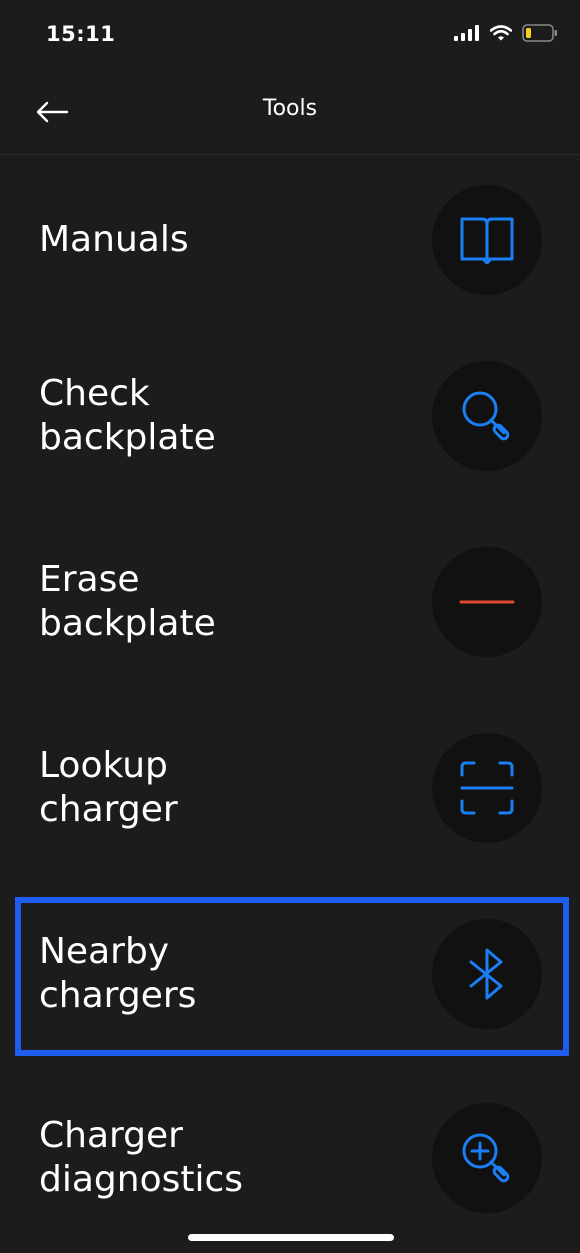 This screenshot has width=580, height=1253. I want to click on lookup-charger-icon-button, so click(487, 788).